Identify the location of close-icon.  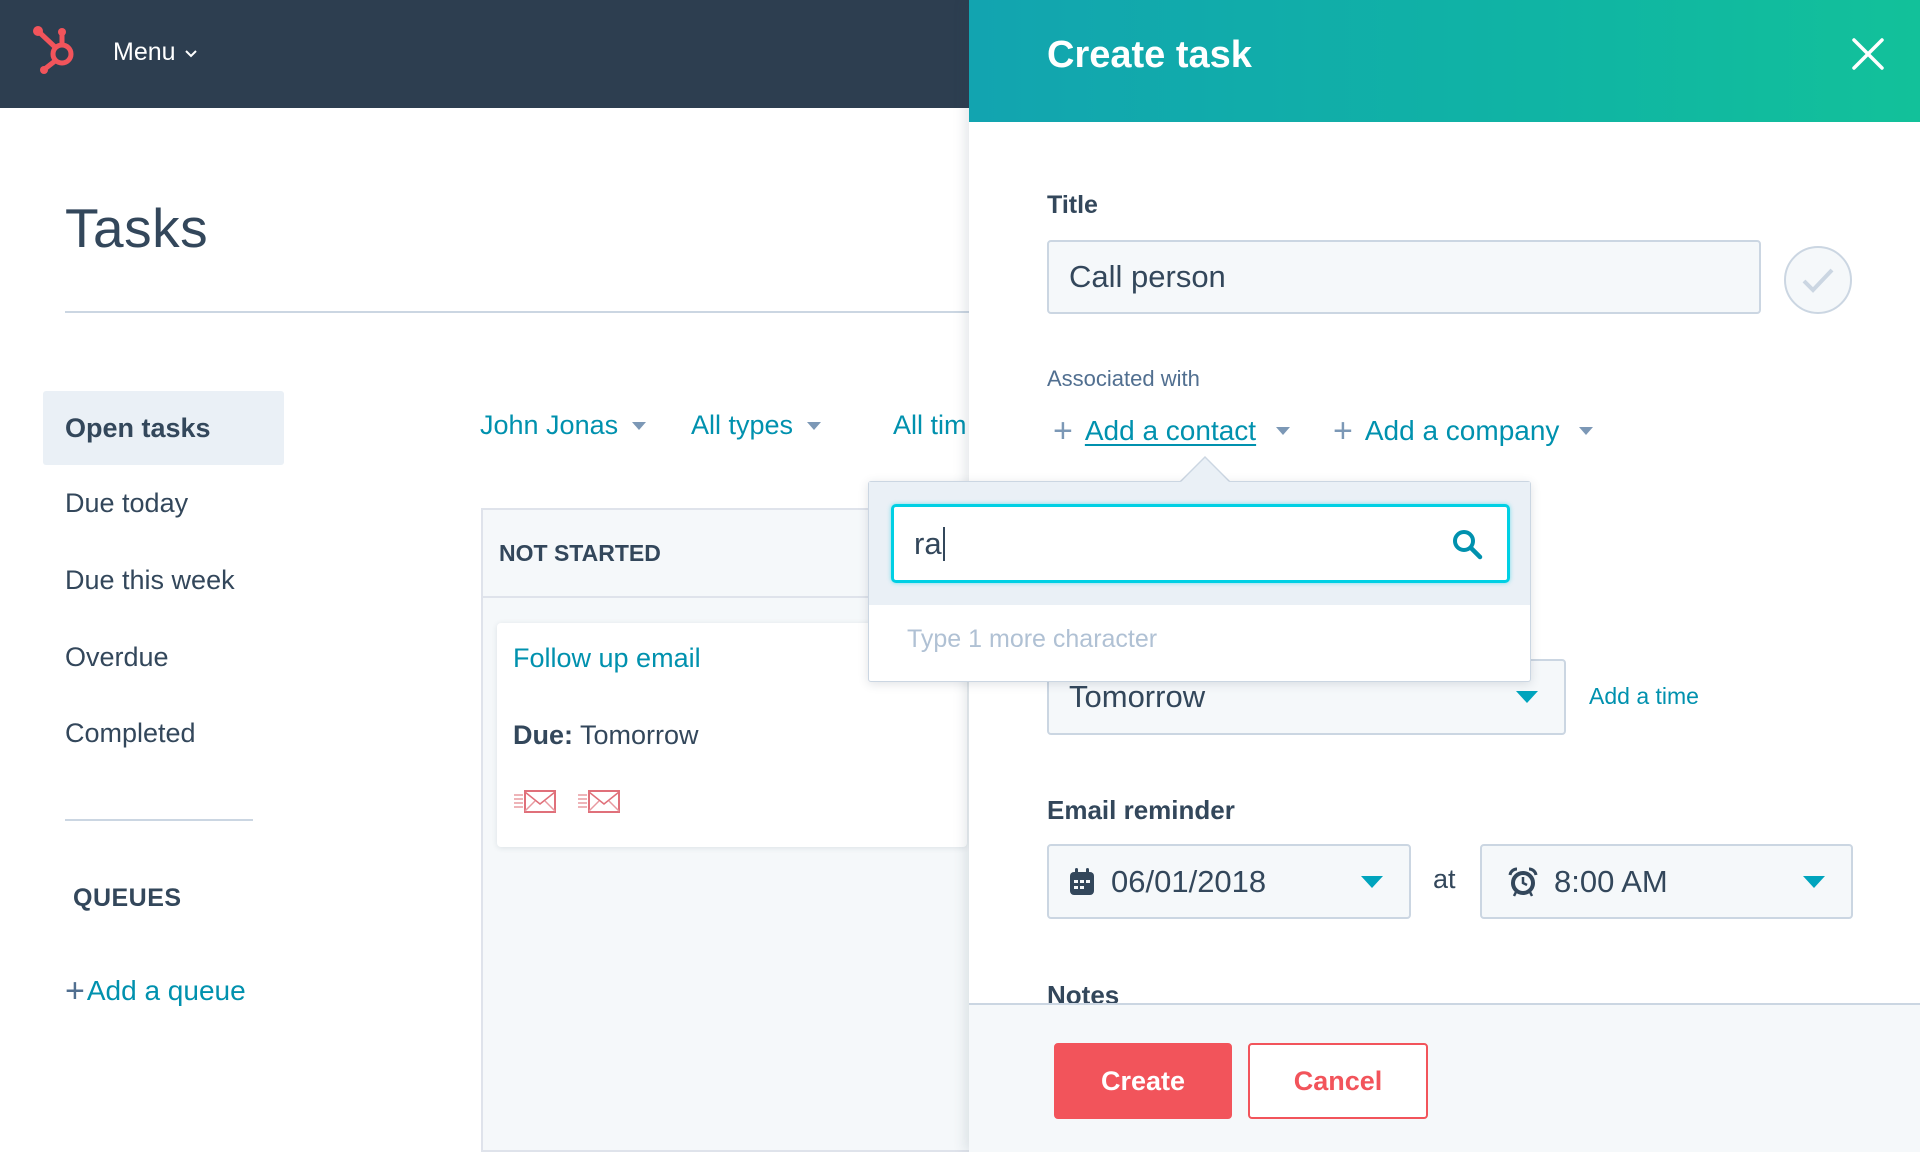
(1868, 54).